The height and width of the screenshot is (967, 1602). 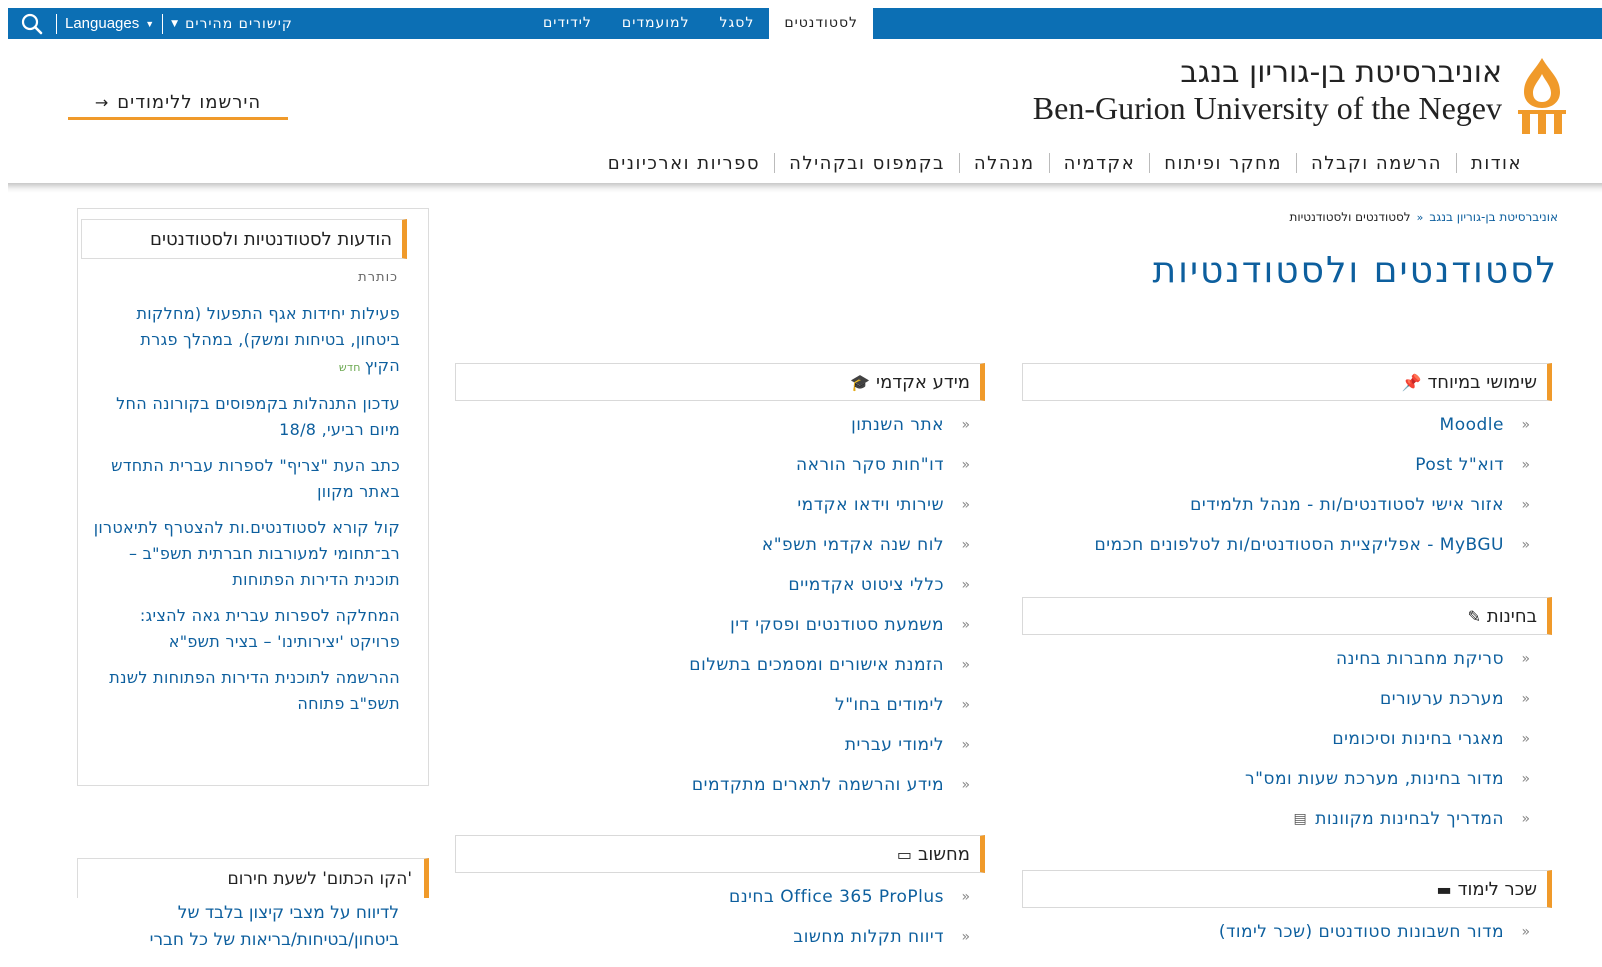 I want to click on link-teaching-survey: « דו"חות סקר הוראה, so click(x=714, y=465).